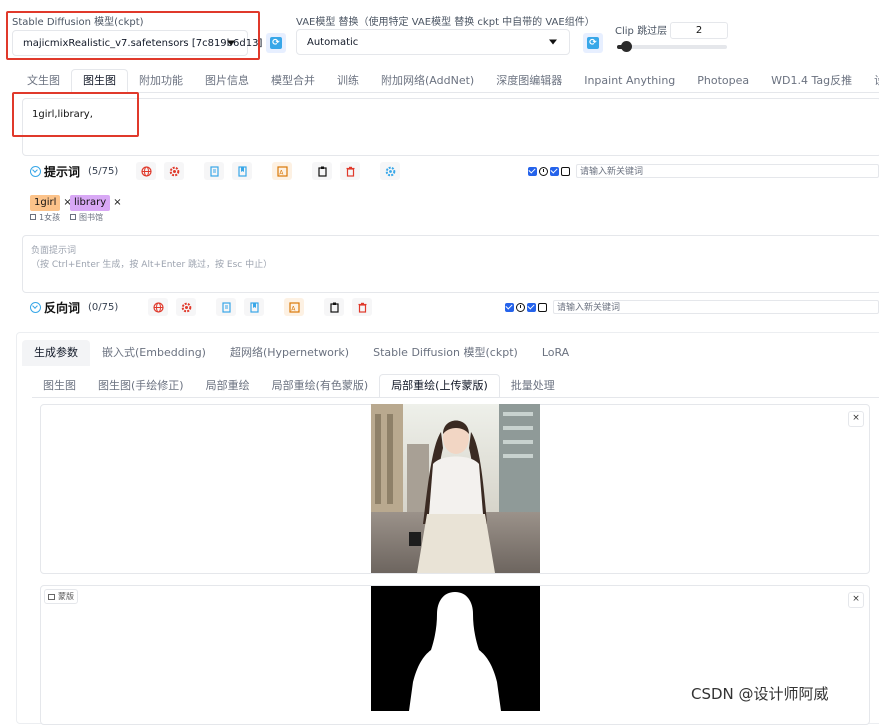  What do you see at coordinates (390, 171) in the screenshot?
I see `settings-icon` at bounding box center [390, 171].